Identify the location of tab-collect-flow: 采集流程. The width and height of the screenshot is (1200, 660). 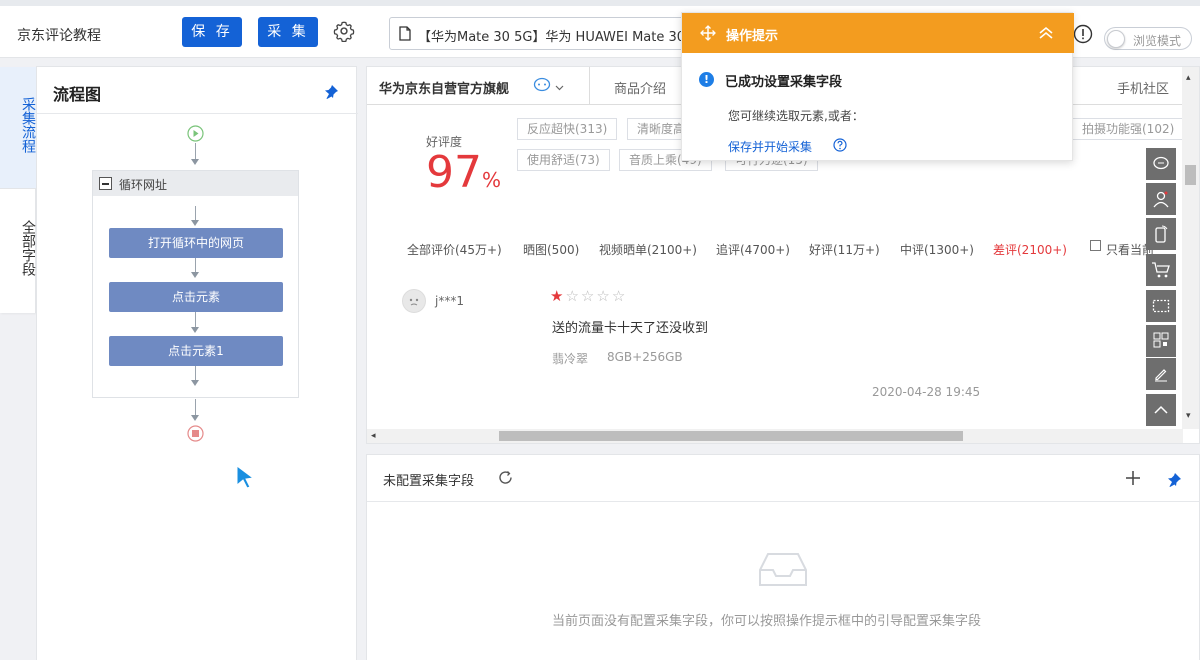
(18, 128).